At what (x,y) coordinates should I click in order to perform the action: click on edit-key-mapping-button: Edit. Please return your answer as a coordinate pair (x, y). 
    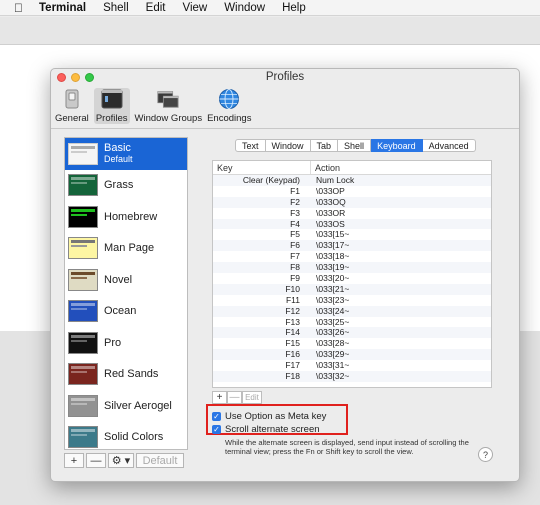
    Looking at the image, I should click on (252, 397).